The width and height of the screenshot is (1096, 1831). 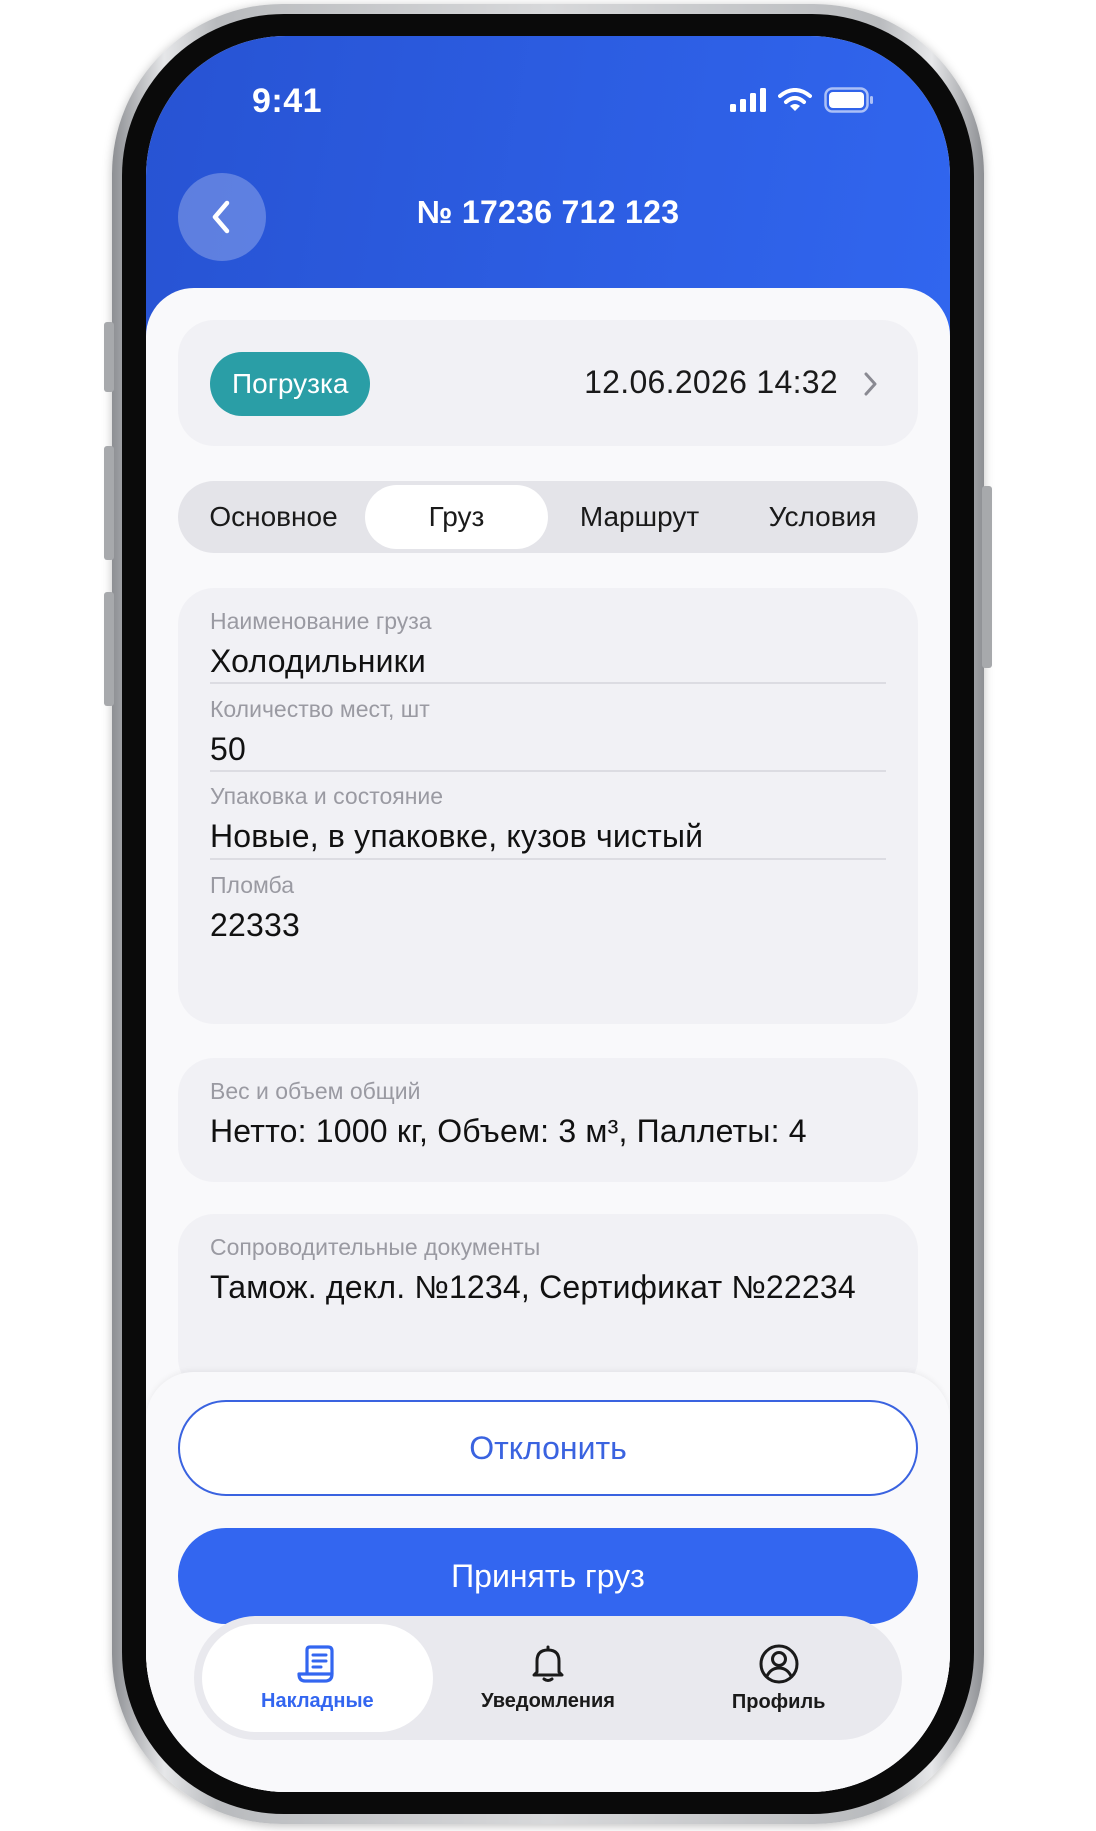 What do you see at coordinates (290, 384) in the screenshot?
I see `status-badge: Погрузка` at bounding box center [290, 384].